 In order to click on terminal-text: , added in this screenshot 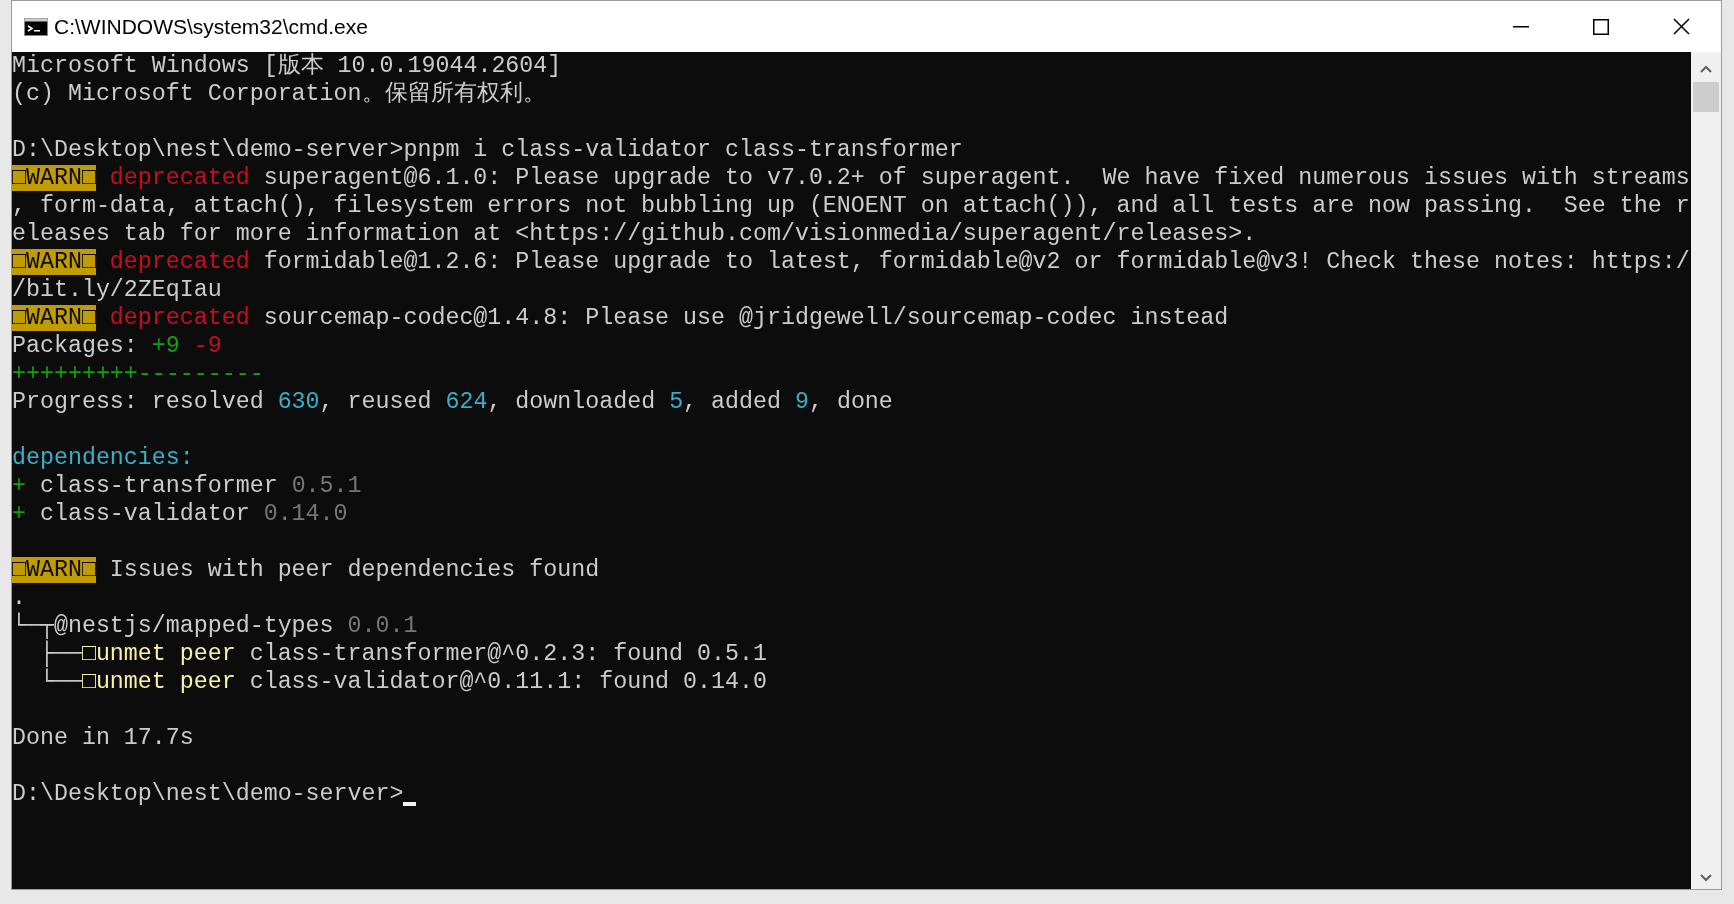, I will do `click(732, 402)`.